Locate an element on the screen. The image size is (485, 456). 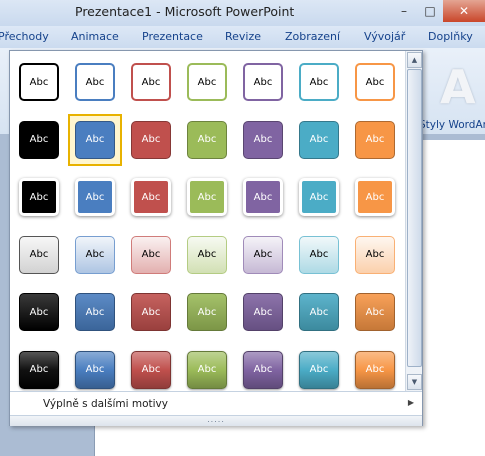
style-option-gradient-6: Abc is located at coordinates (375, 312).